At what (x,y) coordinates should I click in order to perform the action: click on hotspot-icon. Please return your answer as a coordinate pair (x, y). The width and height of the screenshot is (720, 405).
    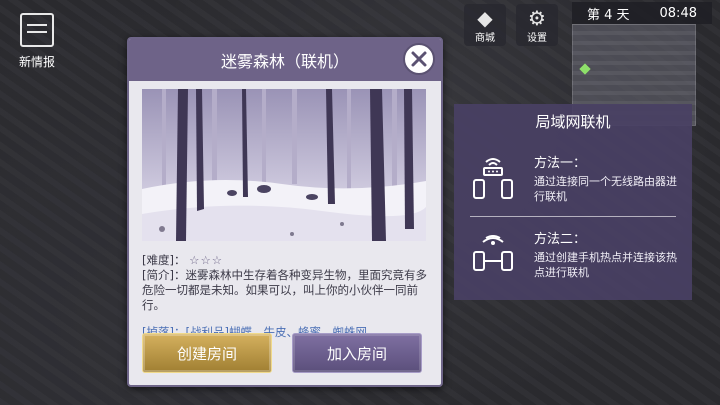
    Looking at the image, I should click on (493, 253).